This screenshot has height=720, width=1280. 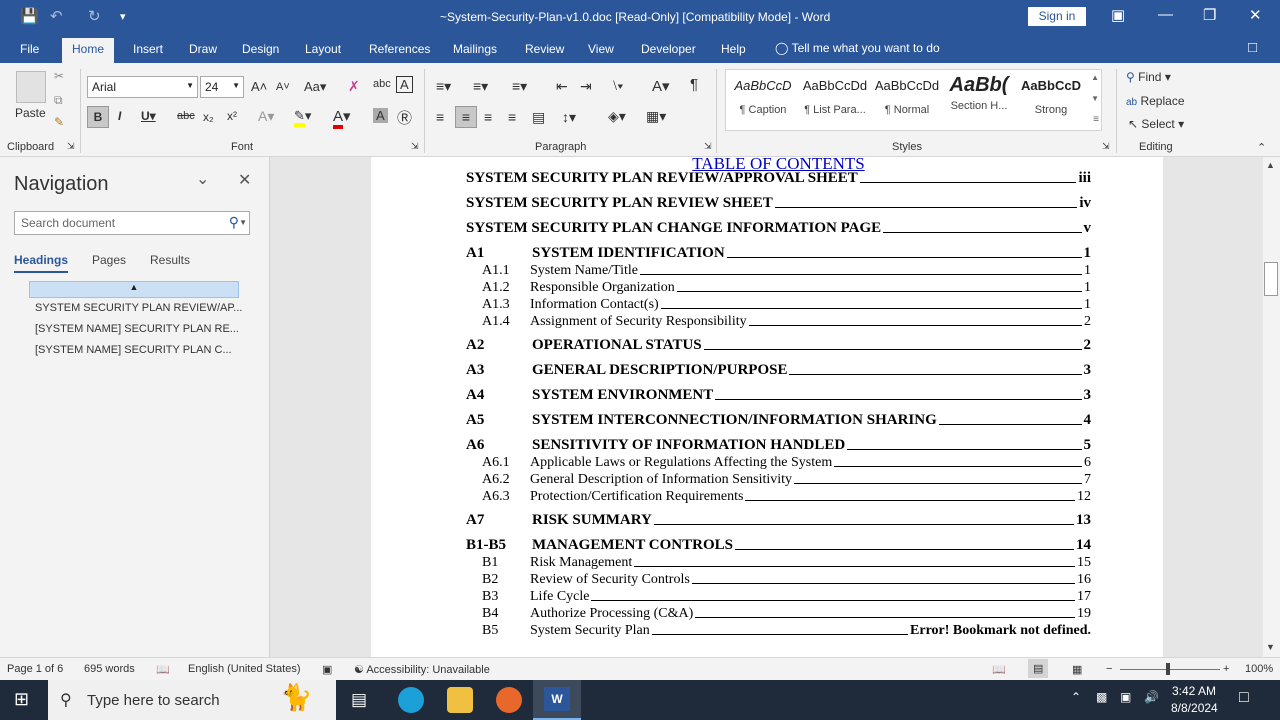 I want to click on tab-layout: Layout, so click(x=323, y=49).